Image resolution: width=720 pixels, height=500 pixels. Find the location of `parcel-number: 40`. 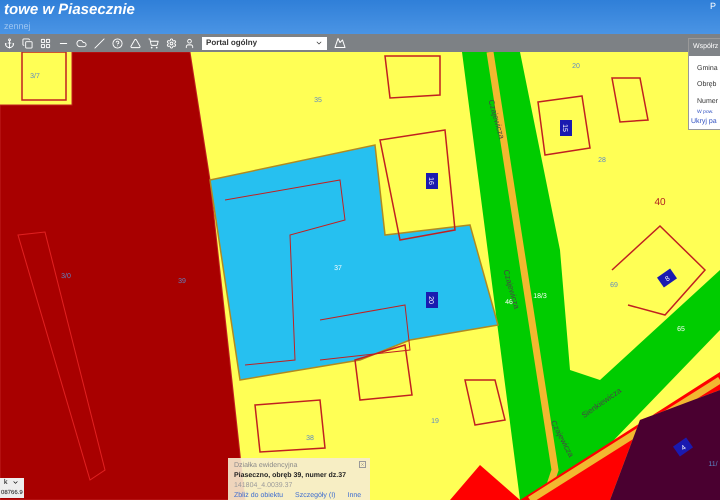

parcel-number: 40 is located at coordinates (660, 202).